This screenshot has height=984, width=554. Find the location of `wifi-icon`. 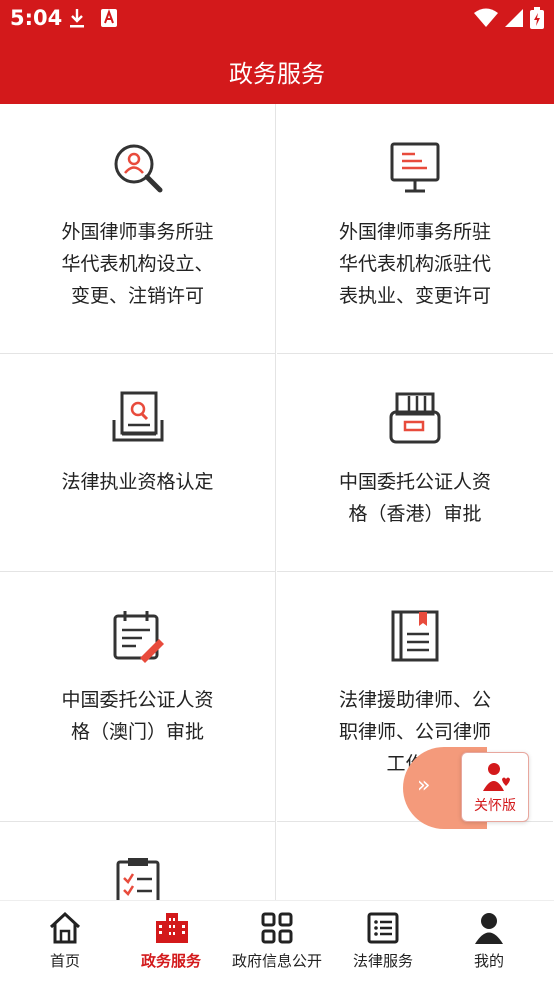

wifi-icon is located at coordinates (486, 17).